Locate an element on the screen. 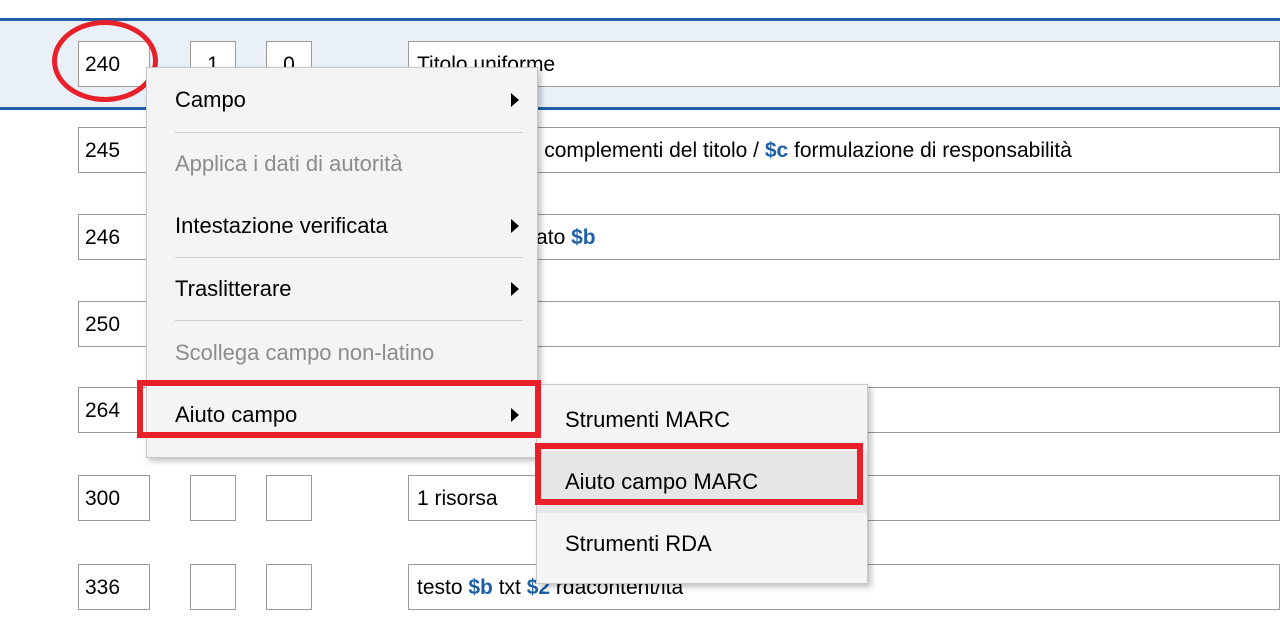 This screenshot has width=1280, height=625. submenu-item-label: Aiuto campo MARC is located at coordinates (662, 481).